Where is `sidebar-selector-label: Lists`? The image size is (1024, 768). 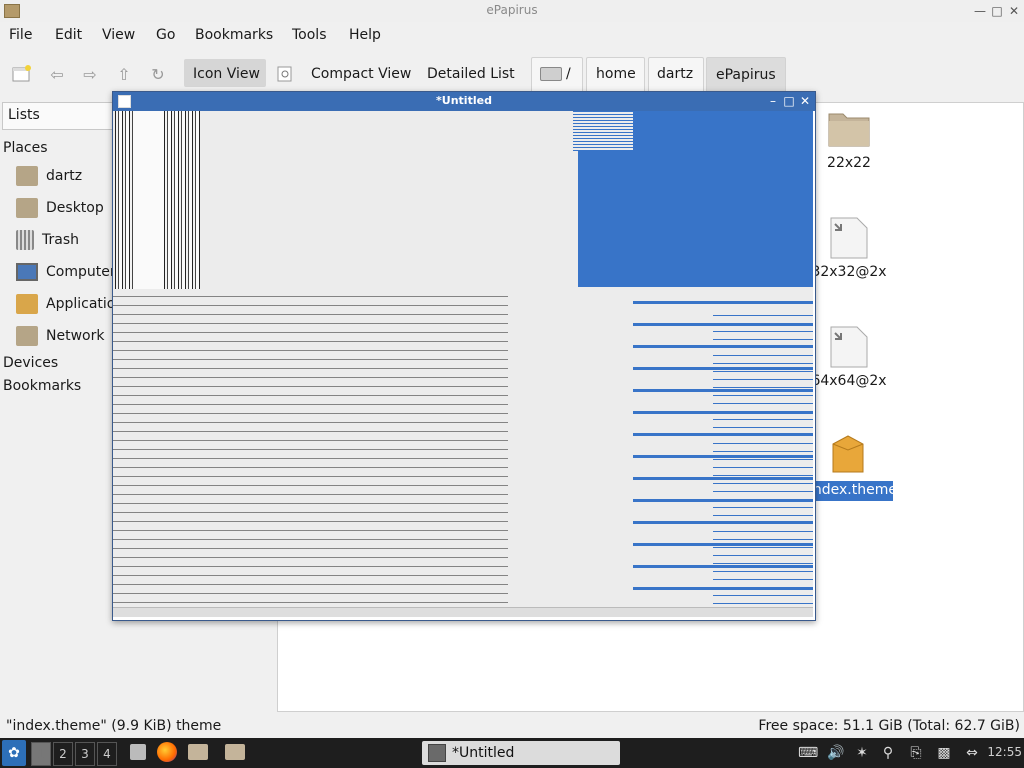
sidebar-selector-label: Lists is located at coordinates (24, 115).